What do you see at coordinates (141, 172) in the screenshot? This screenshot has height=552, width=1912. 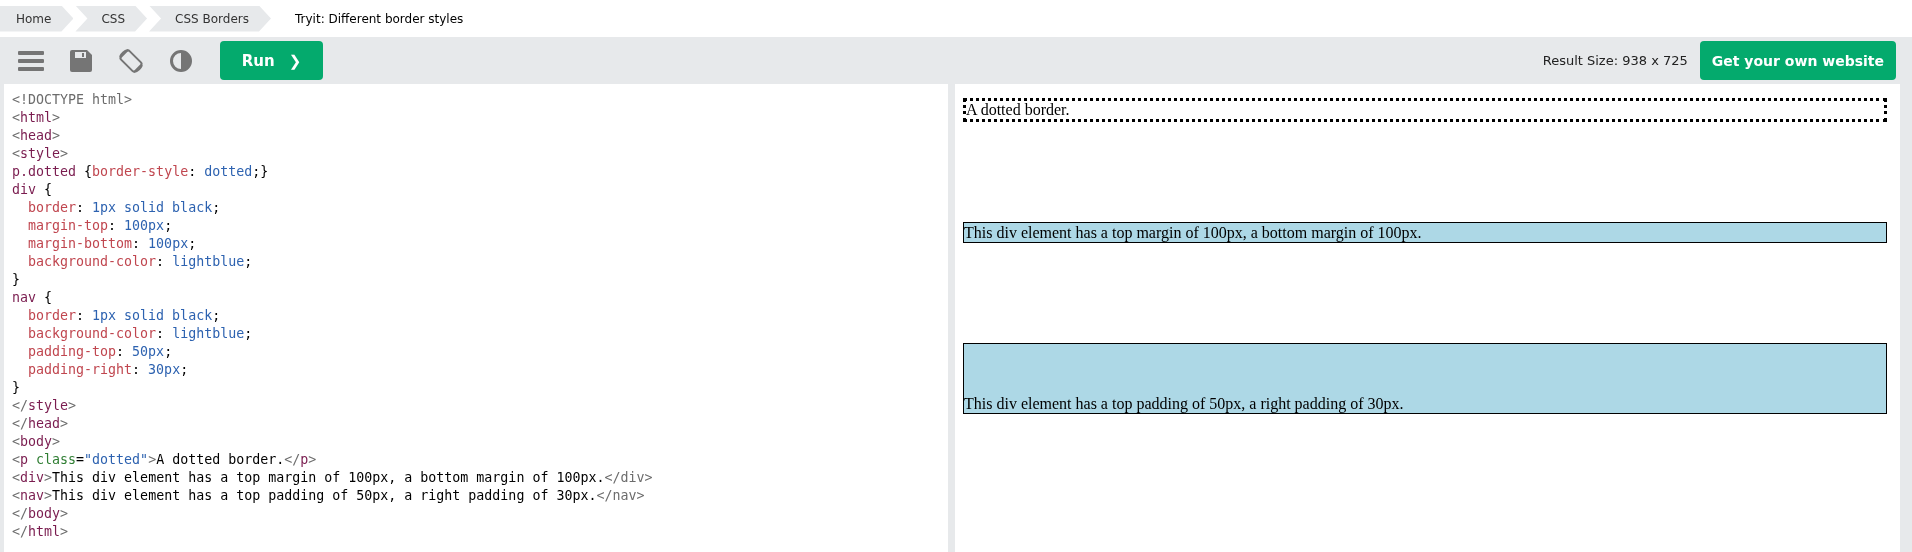 I see `code-line: p.dotted {border-style: dotted;}` at bounding box center [141, 172].